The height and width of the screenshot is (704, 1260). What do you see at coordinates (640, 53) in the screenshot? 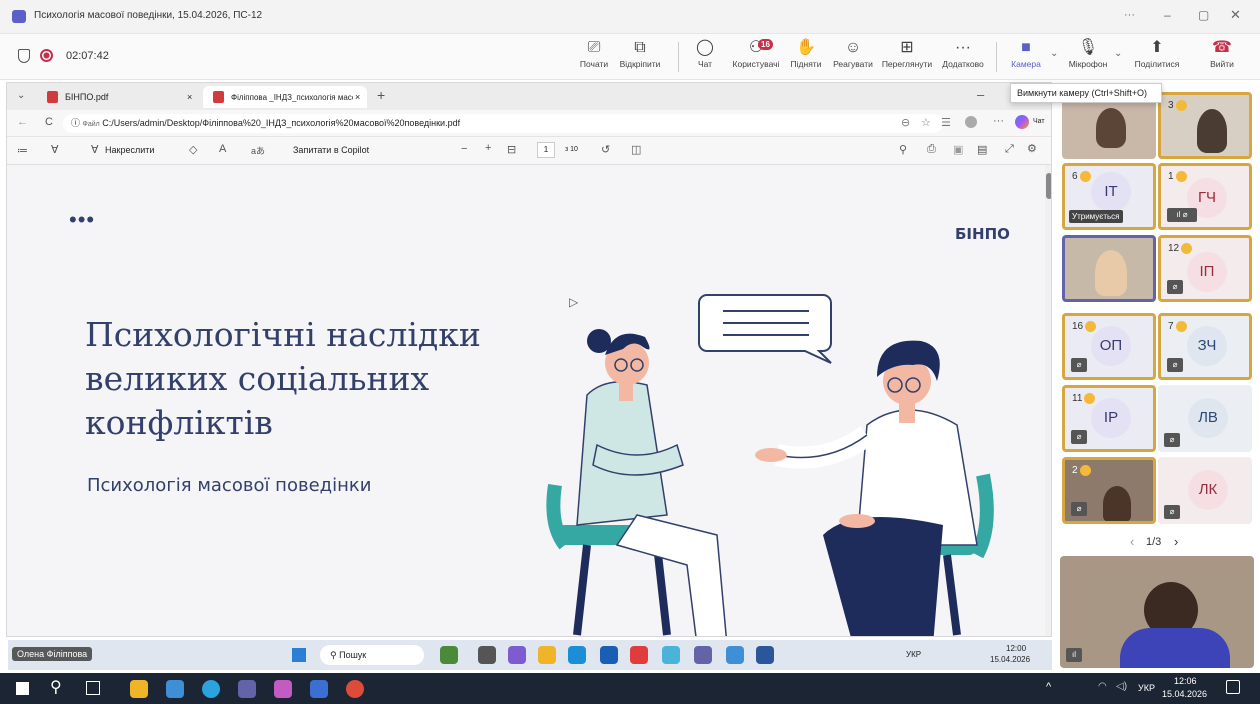
I see `popout-button: ⧉ Відкріпити` at bounding box center [640, 53].